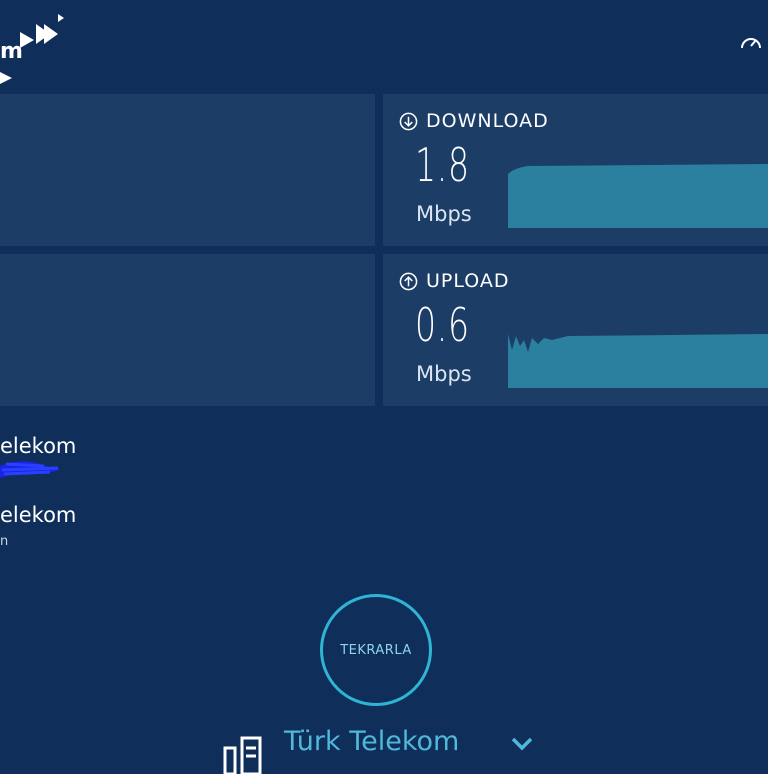 This screenshot has height=774, width=768. What do you see at coordinates (442, 165) in the screenshot?
I see `download-value: 1.8` at bounding box center [442, 165].